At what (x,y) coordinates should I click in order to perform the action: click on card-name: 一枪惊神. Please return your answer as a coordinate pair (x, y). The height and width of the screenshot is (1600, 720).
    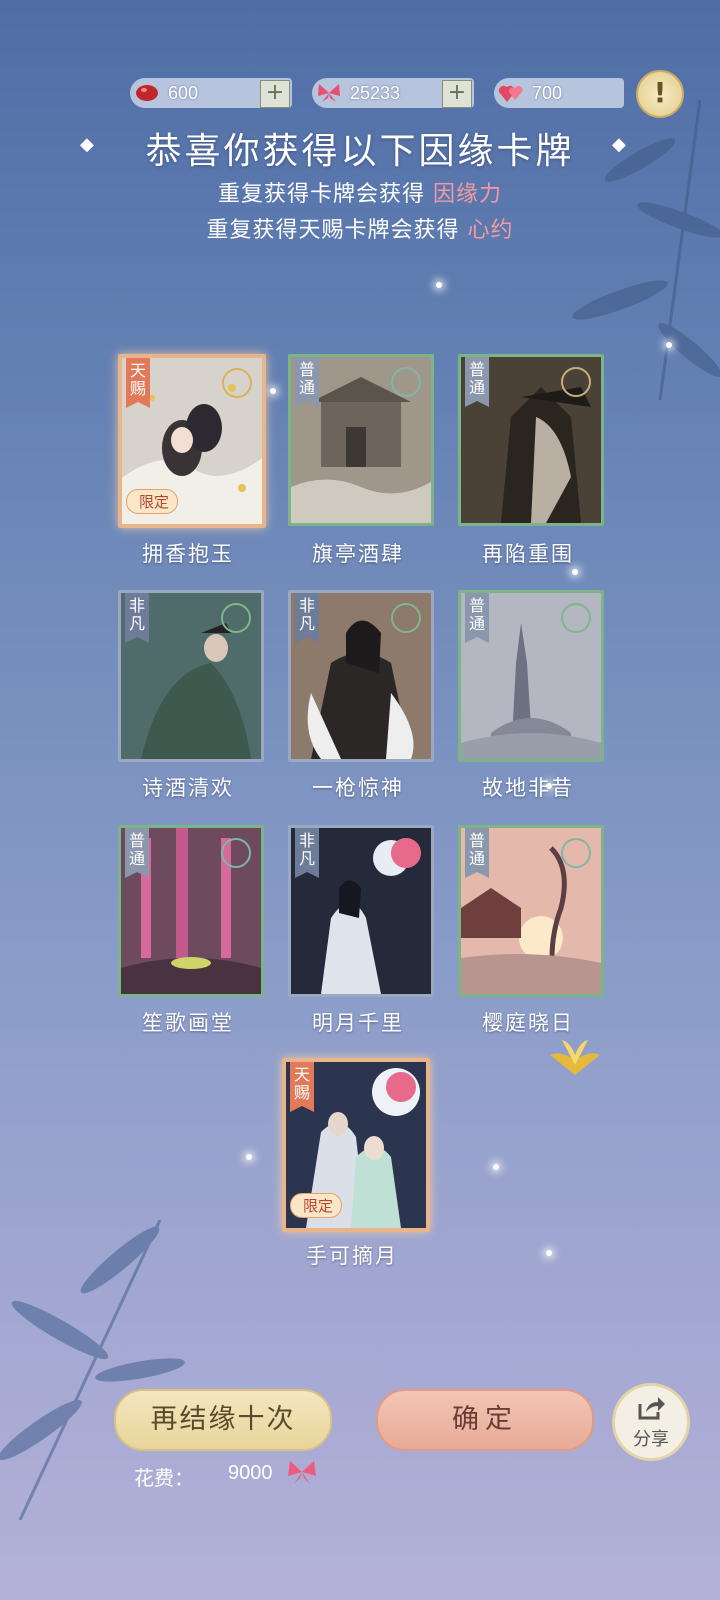
    Looking at the image, I should click on (358, 788).